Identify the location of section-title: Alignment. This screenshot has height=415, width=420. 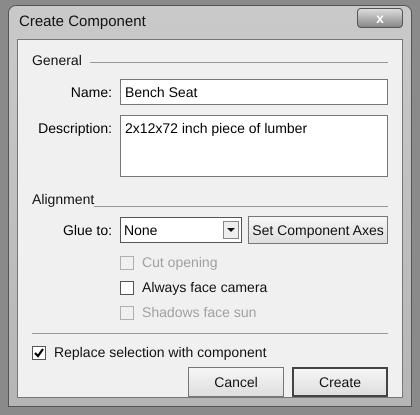
(63, 199).